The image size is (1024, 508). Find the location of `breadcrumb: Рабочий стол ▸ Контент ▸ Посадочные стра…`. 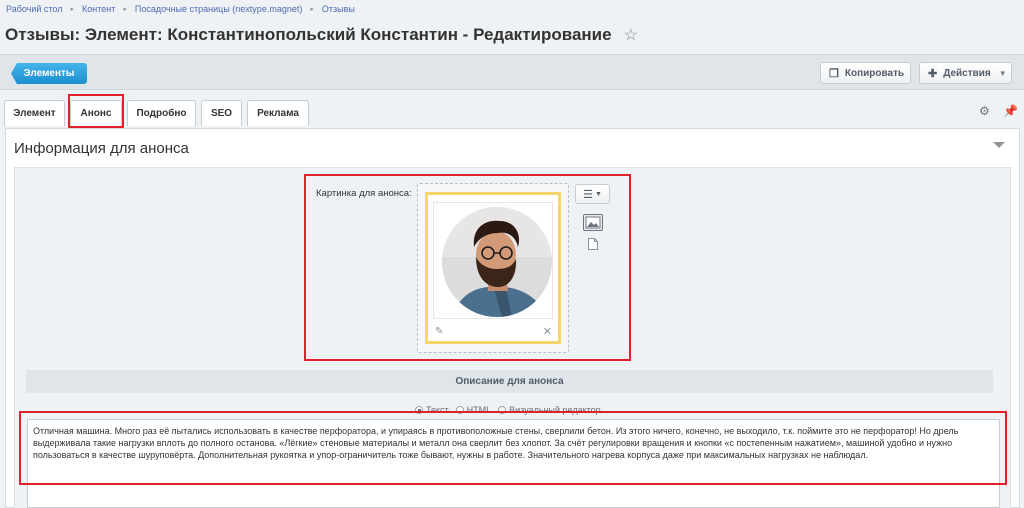

breadcrumb: Рабочий стол ▸ Контент ▸ Посадочные стра… is located at coordinates (180, 9).